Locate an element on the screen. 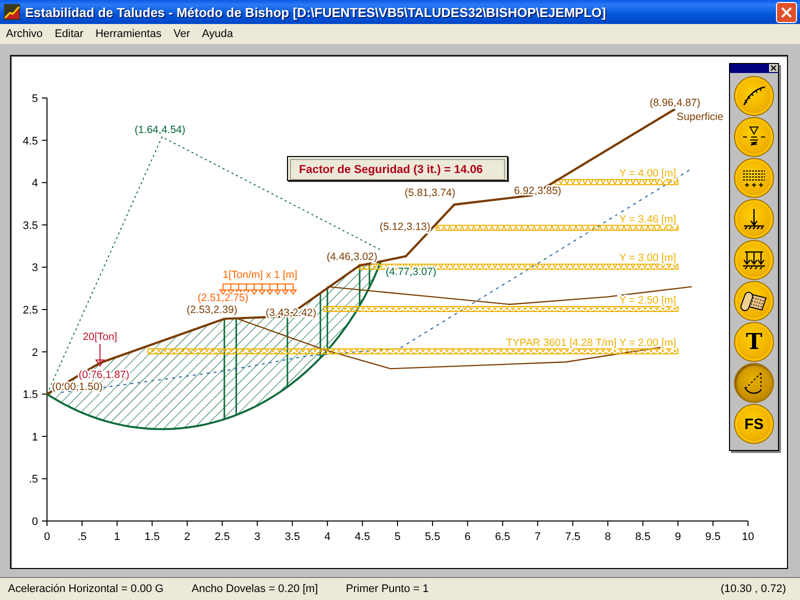 The width and height of the screenshot is (800, 600). x-tick-label: 0 is located at coordinates (47, 537).